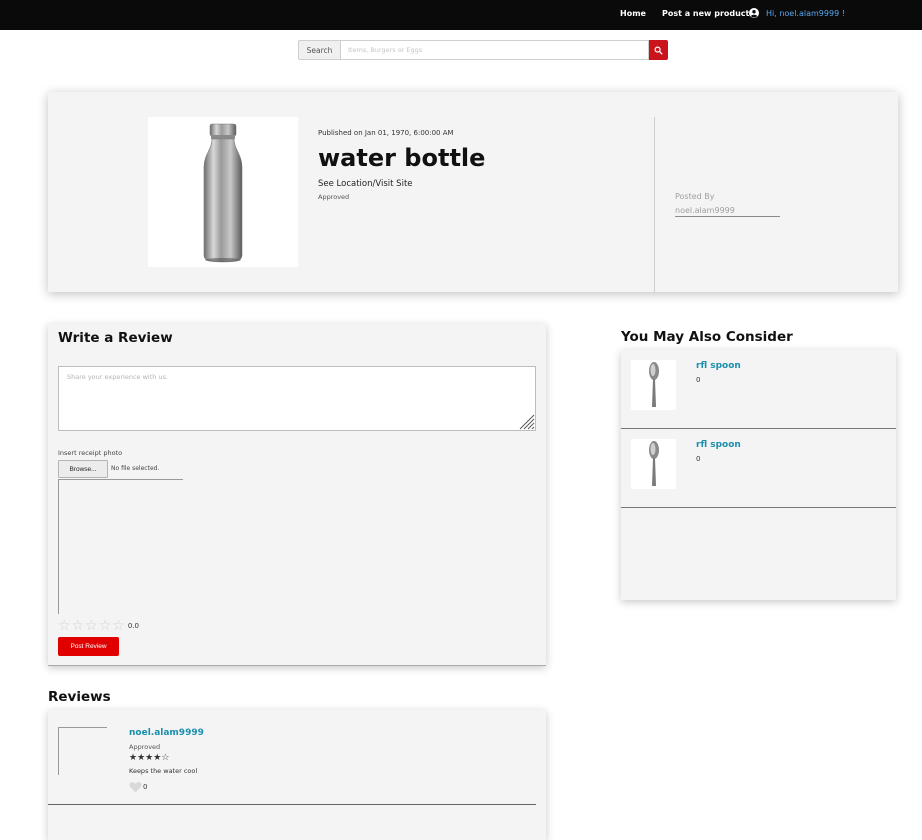 Image resolution: width=922 pixels, height=840 pixels. Describe the element at coordinates (727, 211) in the screenshot. I see `posted-by-user: noel.alam9999` at that location.